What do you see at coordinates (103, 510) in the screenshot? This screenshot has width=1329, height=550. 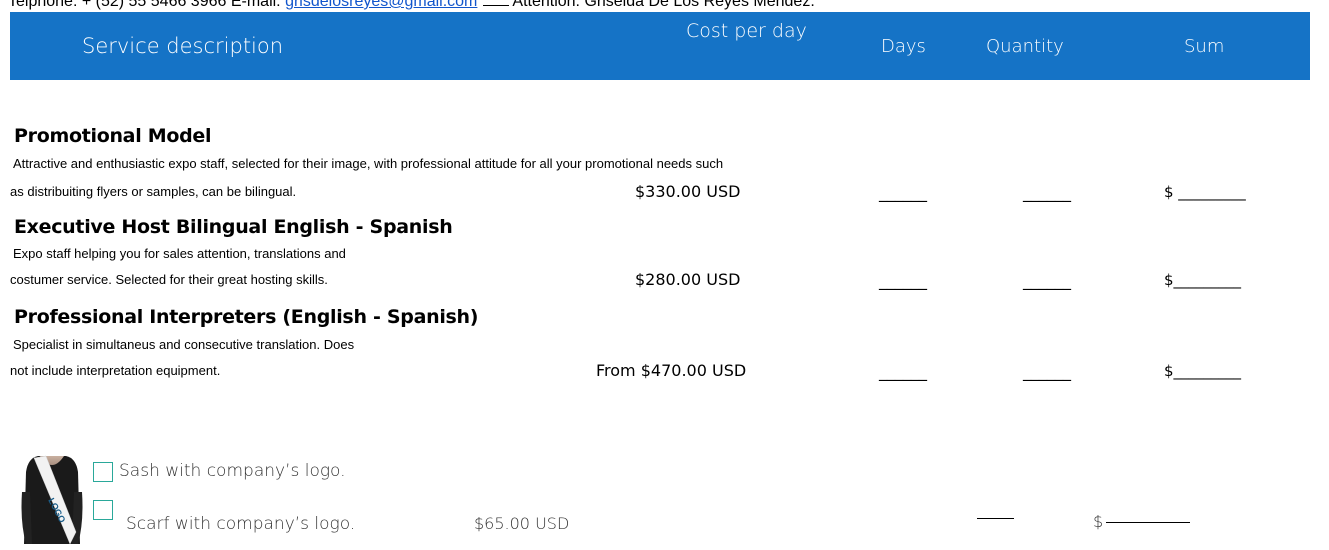 I see `scarf-checkbox` at bounding box center [103, 510].